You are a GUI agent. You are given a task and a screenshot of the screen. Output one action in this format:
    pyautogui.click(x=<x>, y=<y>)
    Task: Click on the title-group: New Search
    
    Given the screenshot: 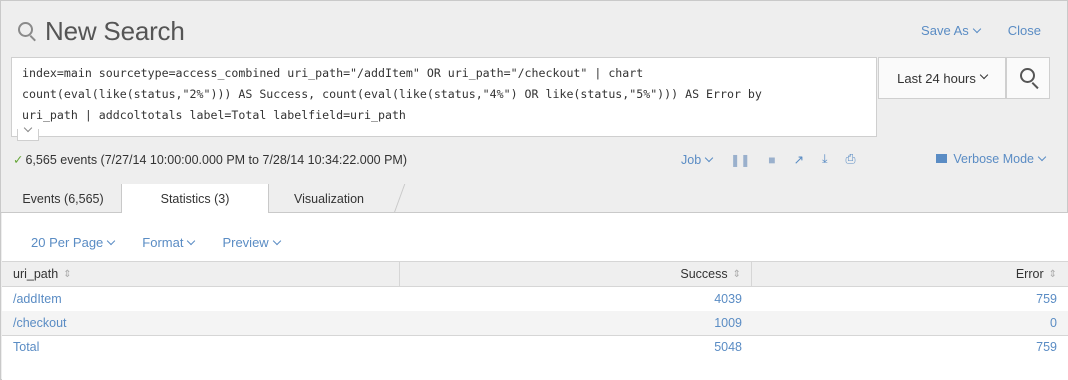 What is the action you would take?
    pyautogui.click(x=101, y=31)
    